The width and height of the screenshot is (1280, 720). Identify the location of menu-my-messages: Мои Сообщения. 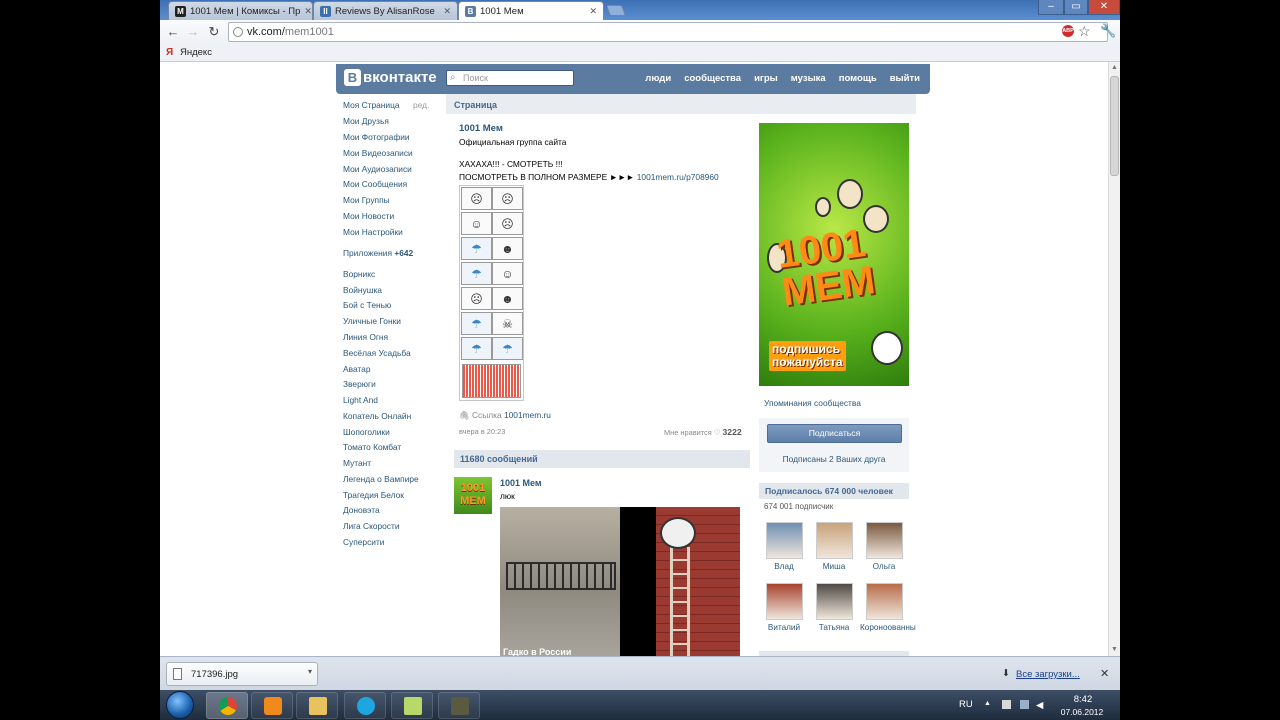
(375, 184).